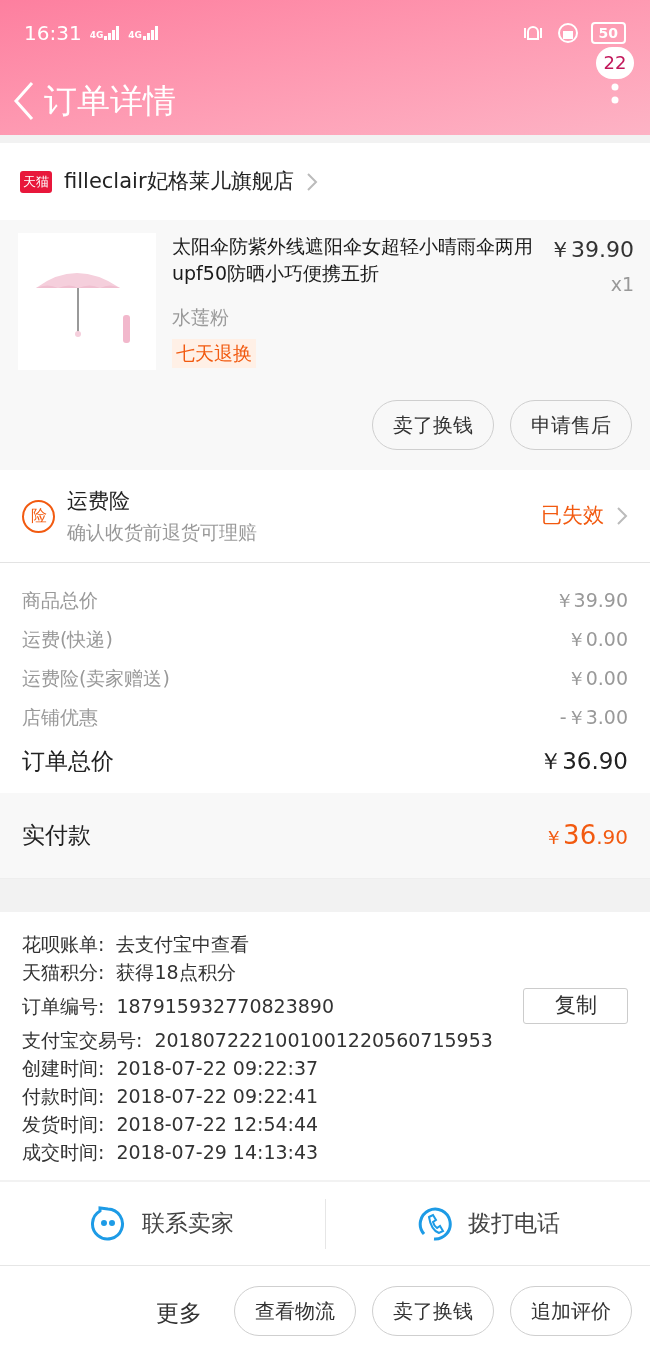 This screenshot has height=1372, width=650. What do you see at coordinates (56, 836) in the screenshot?
I see `paid-label: 实付款` at bounding box center [56, 836].